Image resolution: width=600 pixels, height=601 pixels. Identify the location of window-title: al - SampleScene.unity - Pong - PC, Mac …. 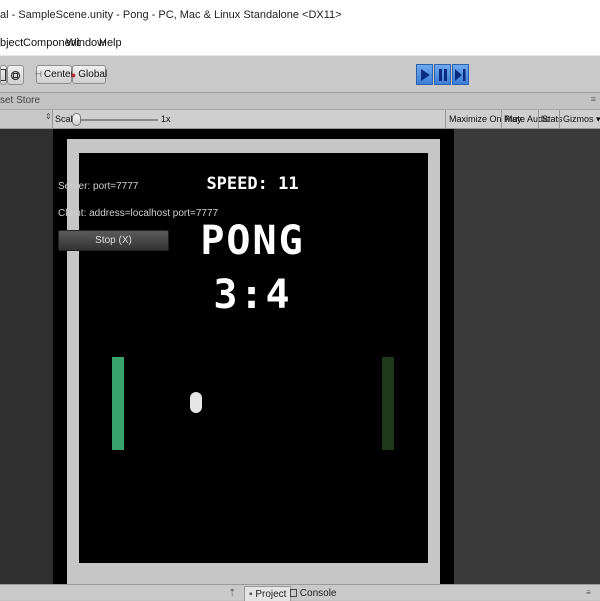
(171, 15).